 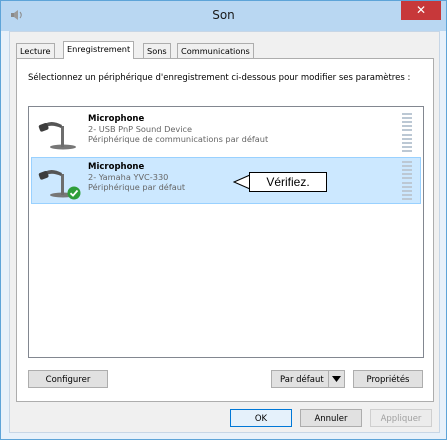 I want to click on device-model: 2- USB PnP Sound Device, so click(x=140, y=129).